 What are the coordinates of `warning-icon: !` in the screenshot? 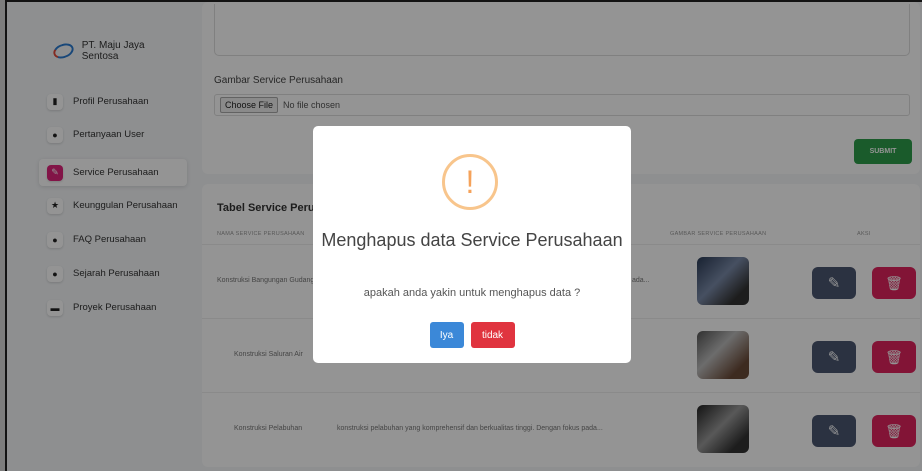 It's located at (470, 182).